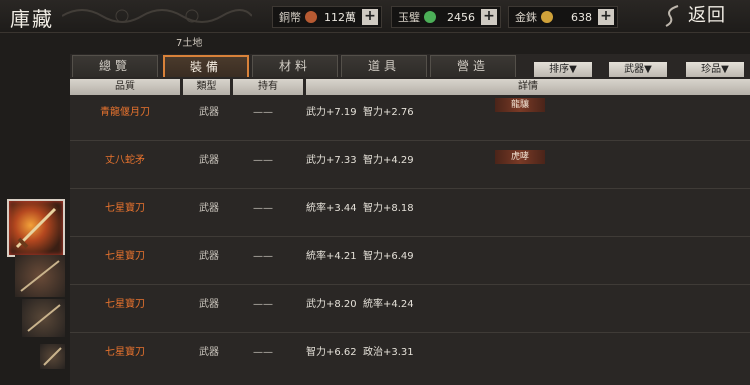 The width and height of the screenshot is (750, 385). I want to click on currency-copper: 銅幣 112萬 +, so click(327, 17).